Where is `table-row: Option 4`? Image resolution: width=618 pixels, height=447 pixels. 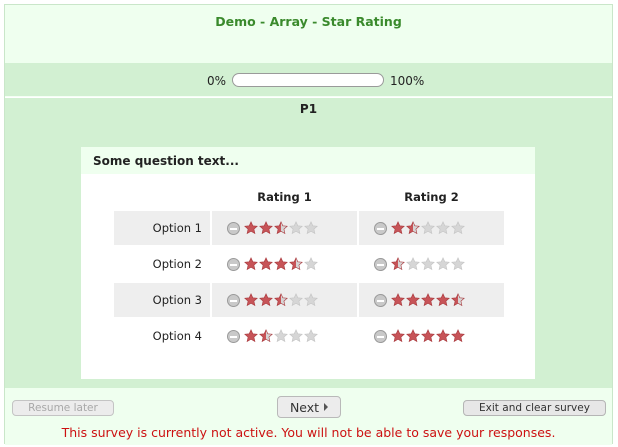 table-row: Option 4 is located at coordinates (309, 336).